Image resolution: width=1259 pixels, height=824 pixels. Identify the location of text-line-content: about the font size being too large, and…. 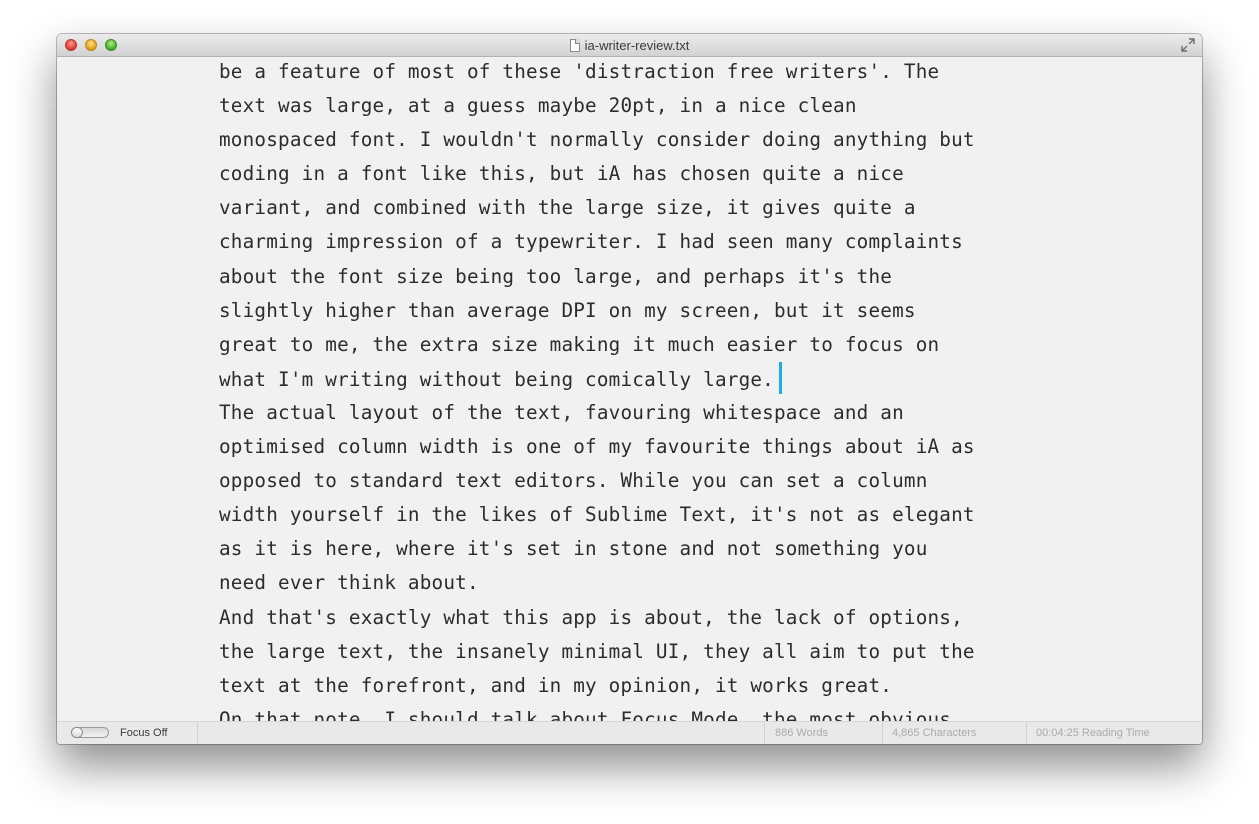
(556, 276).